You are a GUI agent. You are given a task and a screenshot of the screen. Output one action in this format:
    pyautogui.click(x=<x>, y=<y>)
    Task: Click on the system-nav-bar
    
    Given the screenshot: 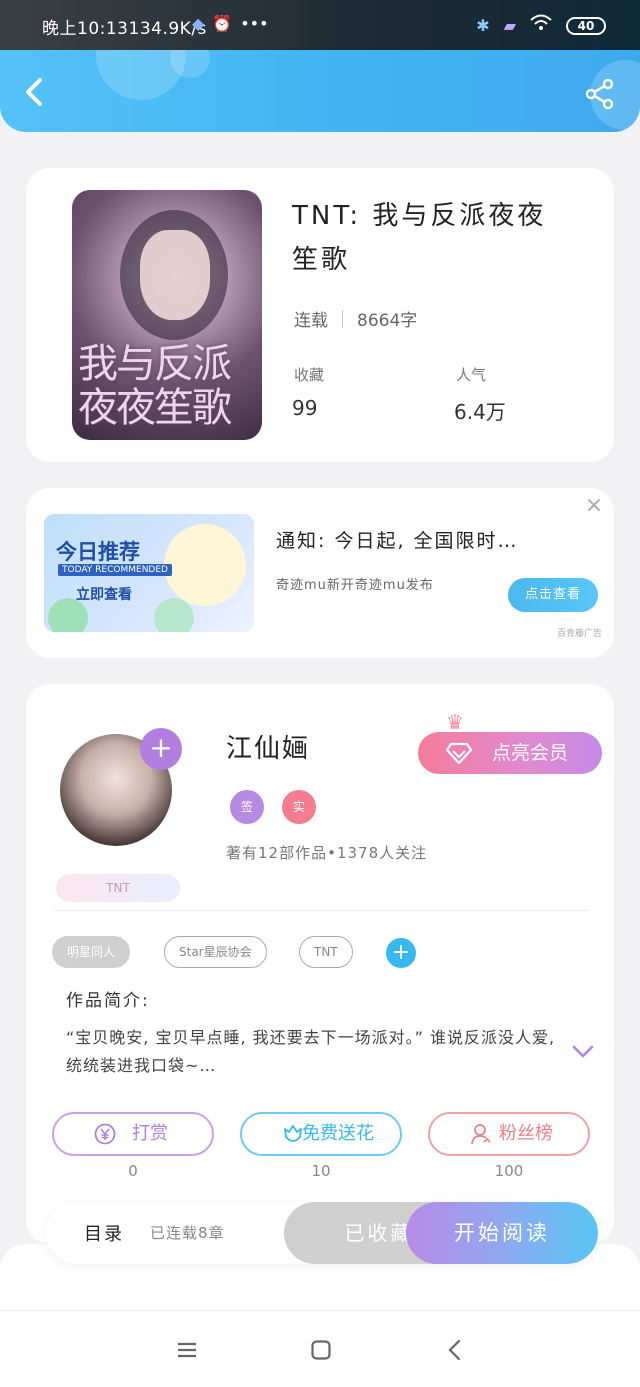 What is the action you would take?
    pyautogui.click(x=320, y=1348)
    